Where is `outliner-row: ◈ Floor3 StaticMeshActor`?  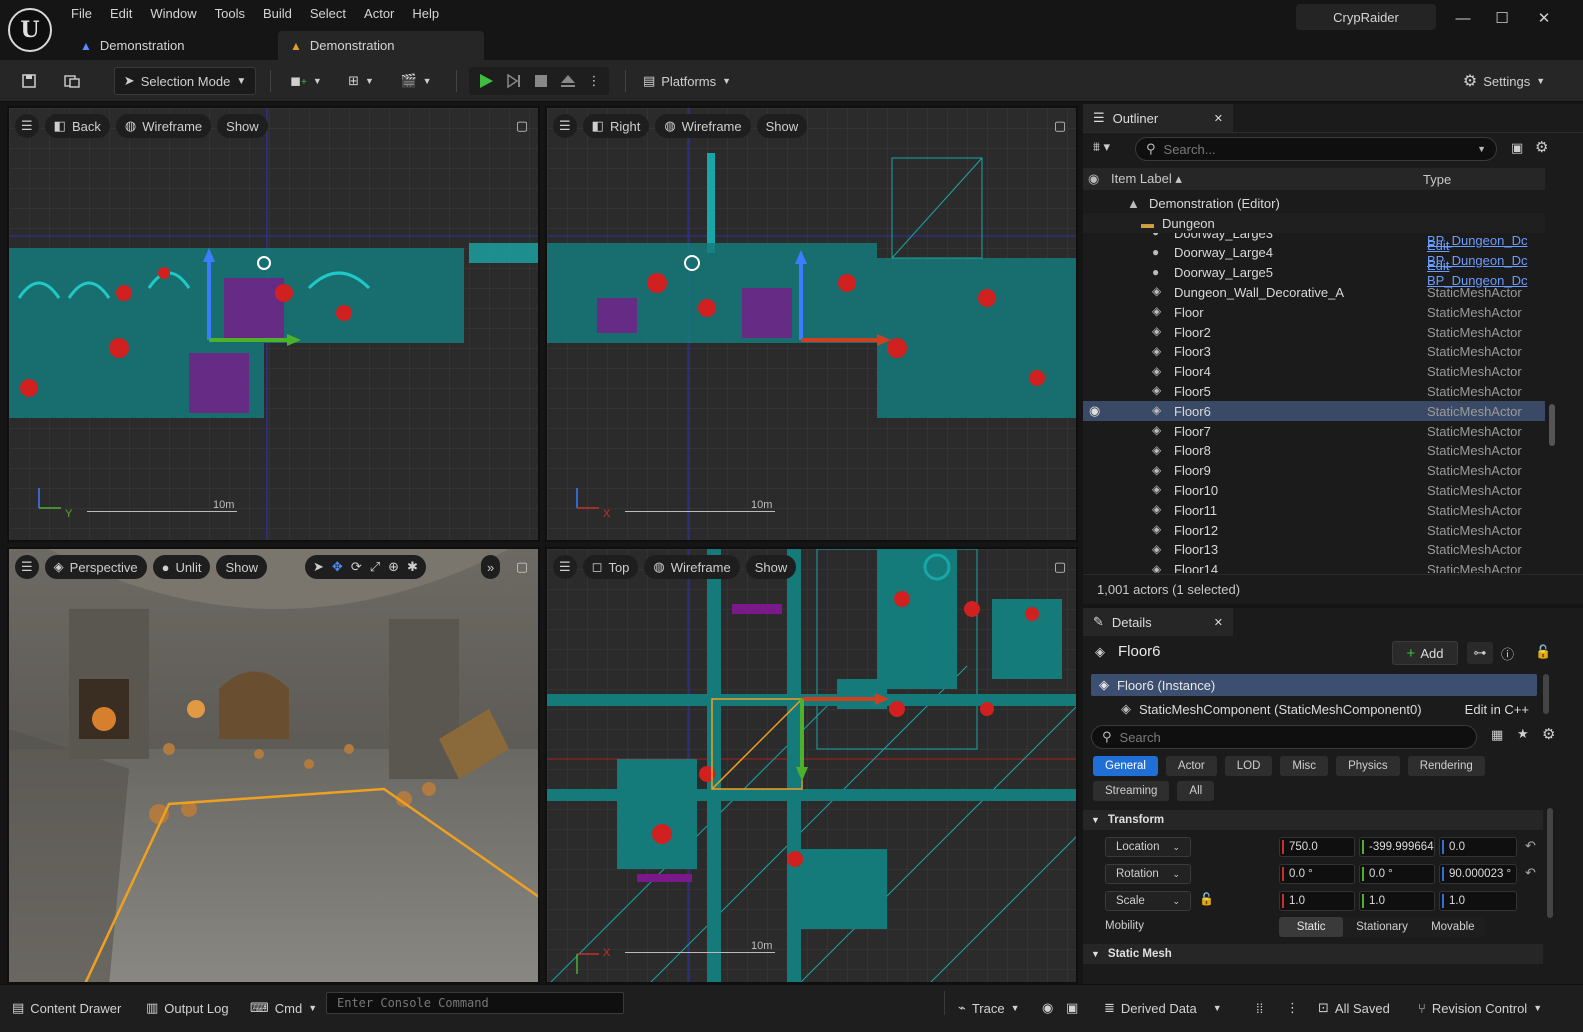
outliner-row: ◈ Floor3 StaticMeshActor is located at coordinates (1314, 352).